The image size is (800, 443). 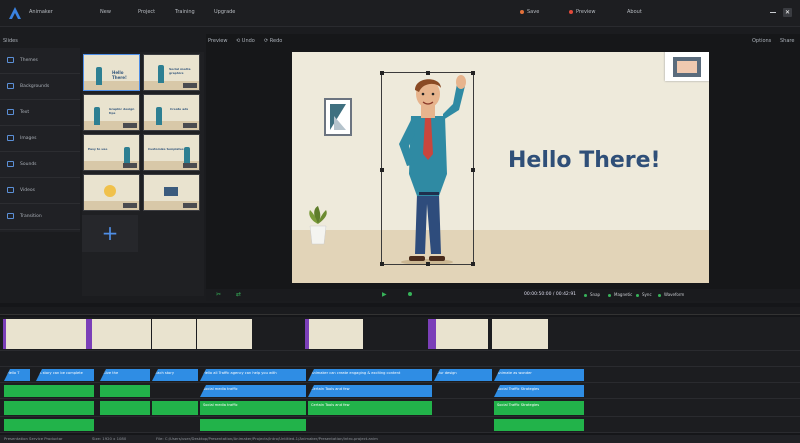 I want to click on laptop-icon, so click(x=171, y=191).